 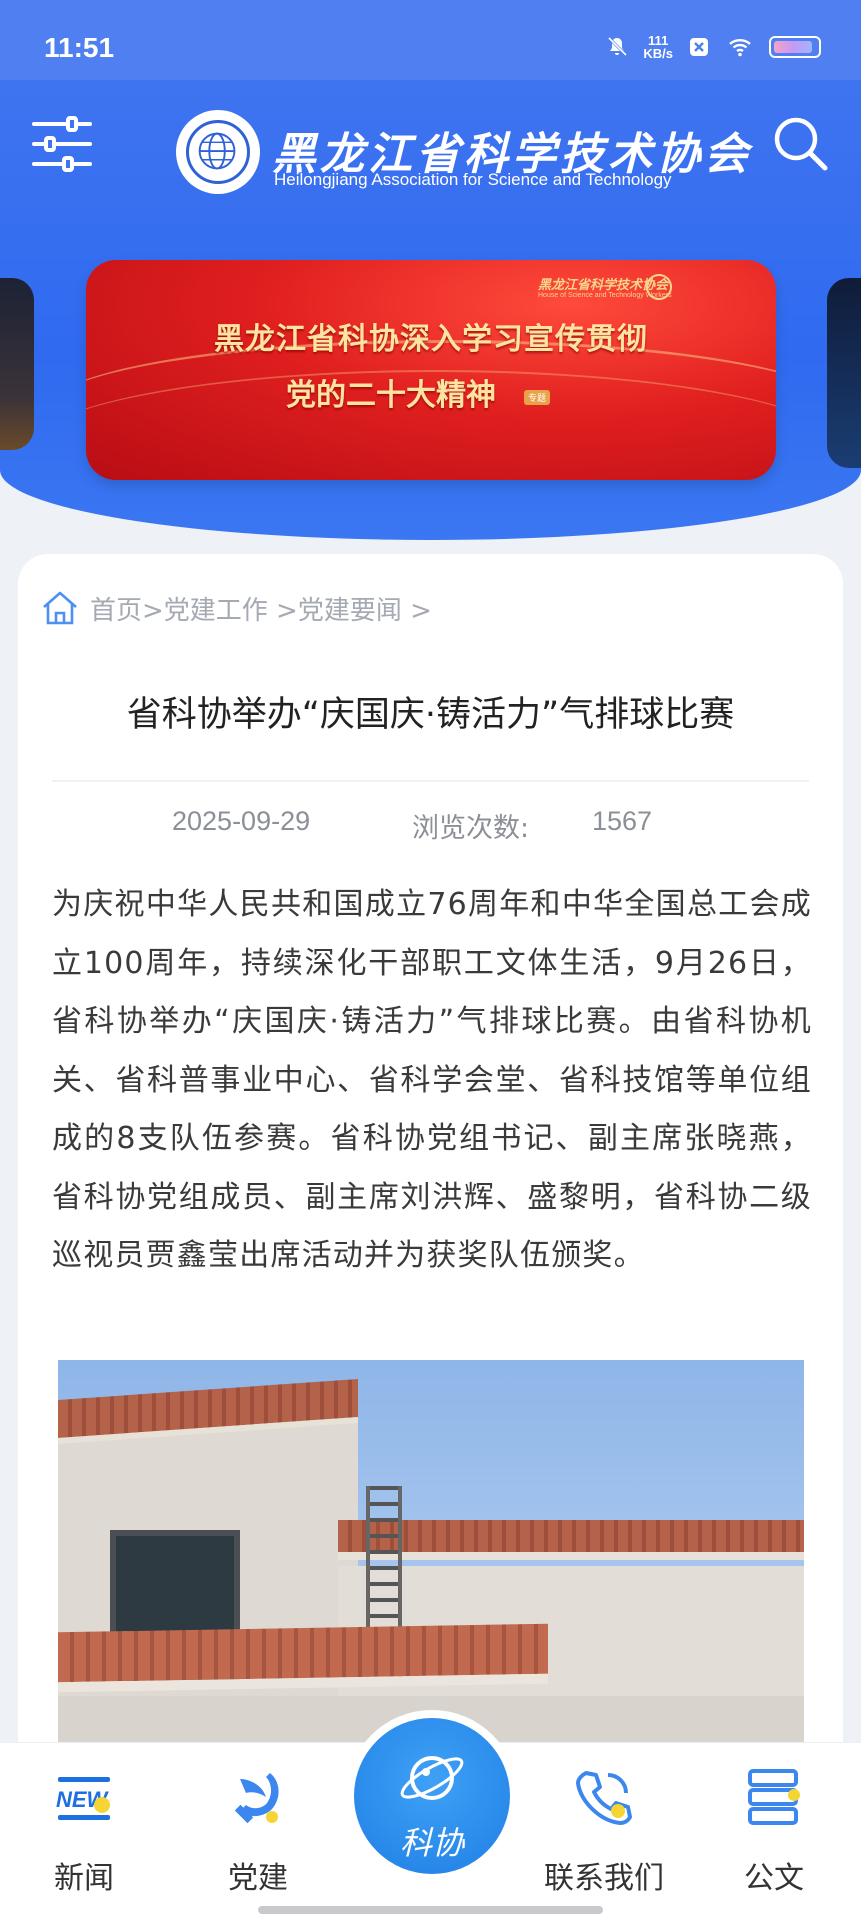 I want to click on battery-icon, so click(x=795, y=47).